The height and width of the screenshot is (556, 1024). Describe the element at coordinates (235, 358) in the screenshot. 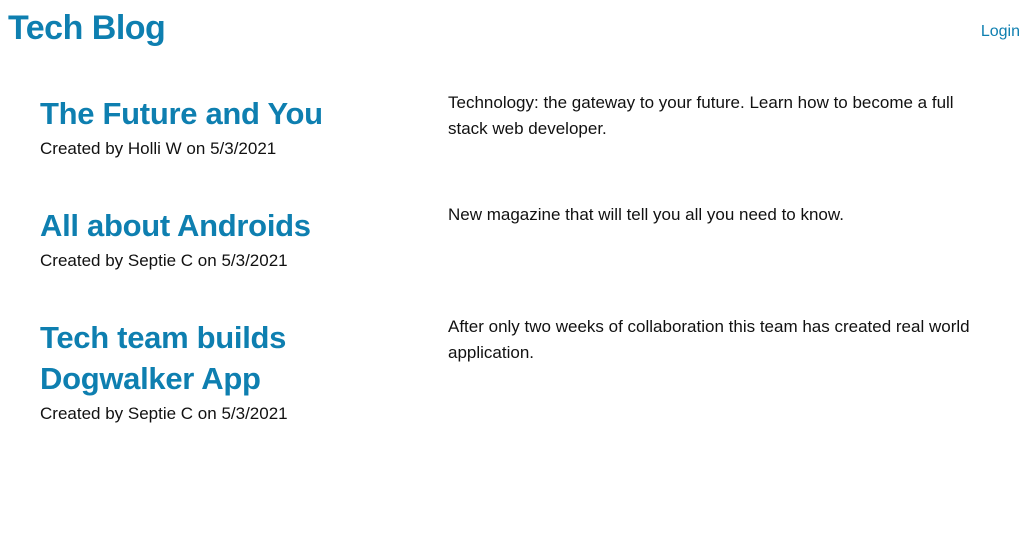

I see `post-title-link: Tech team builds Dogwalker App` at that location.